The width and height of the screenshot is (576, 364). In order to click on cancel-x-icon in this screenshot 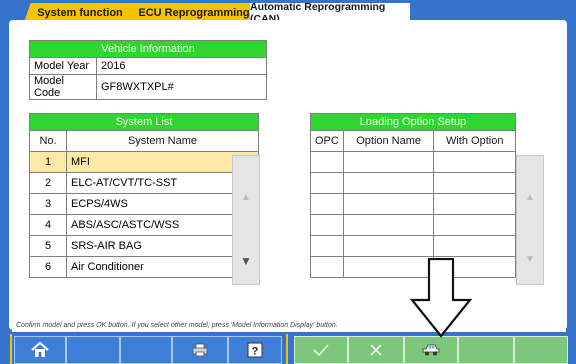, I will do `click(376, 350)`.